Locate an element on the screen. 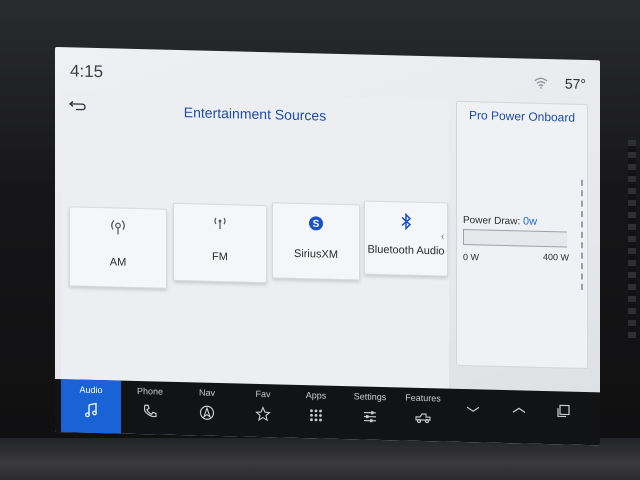 Image resolution: width=640 pixels, height=480 pixels. music-note-icon is located at coordinates (91, 410).